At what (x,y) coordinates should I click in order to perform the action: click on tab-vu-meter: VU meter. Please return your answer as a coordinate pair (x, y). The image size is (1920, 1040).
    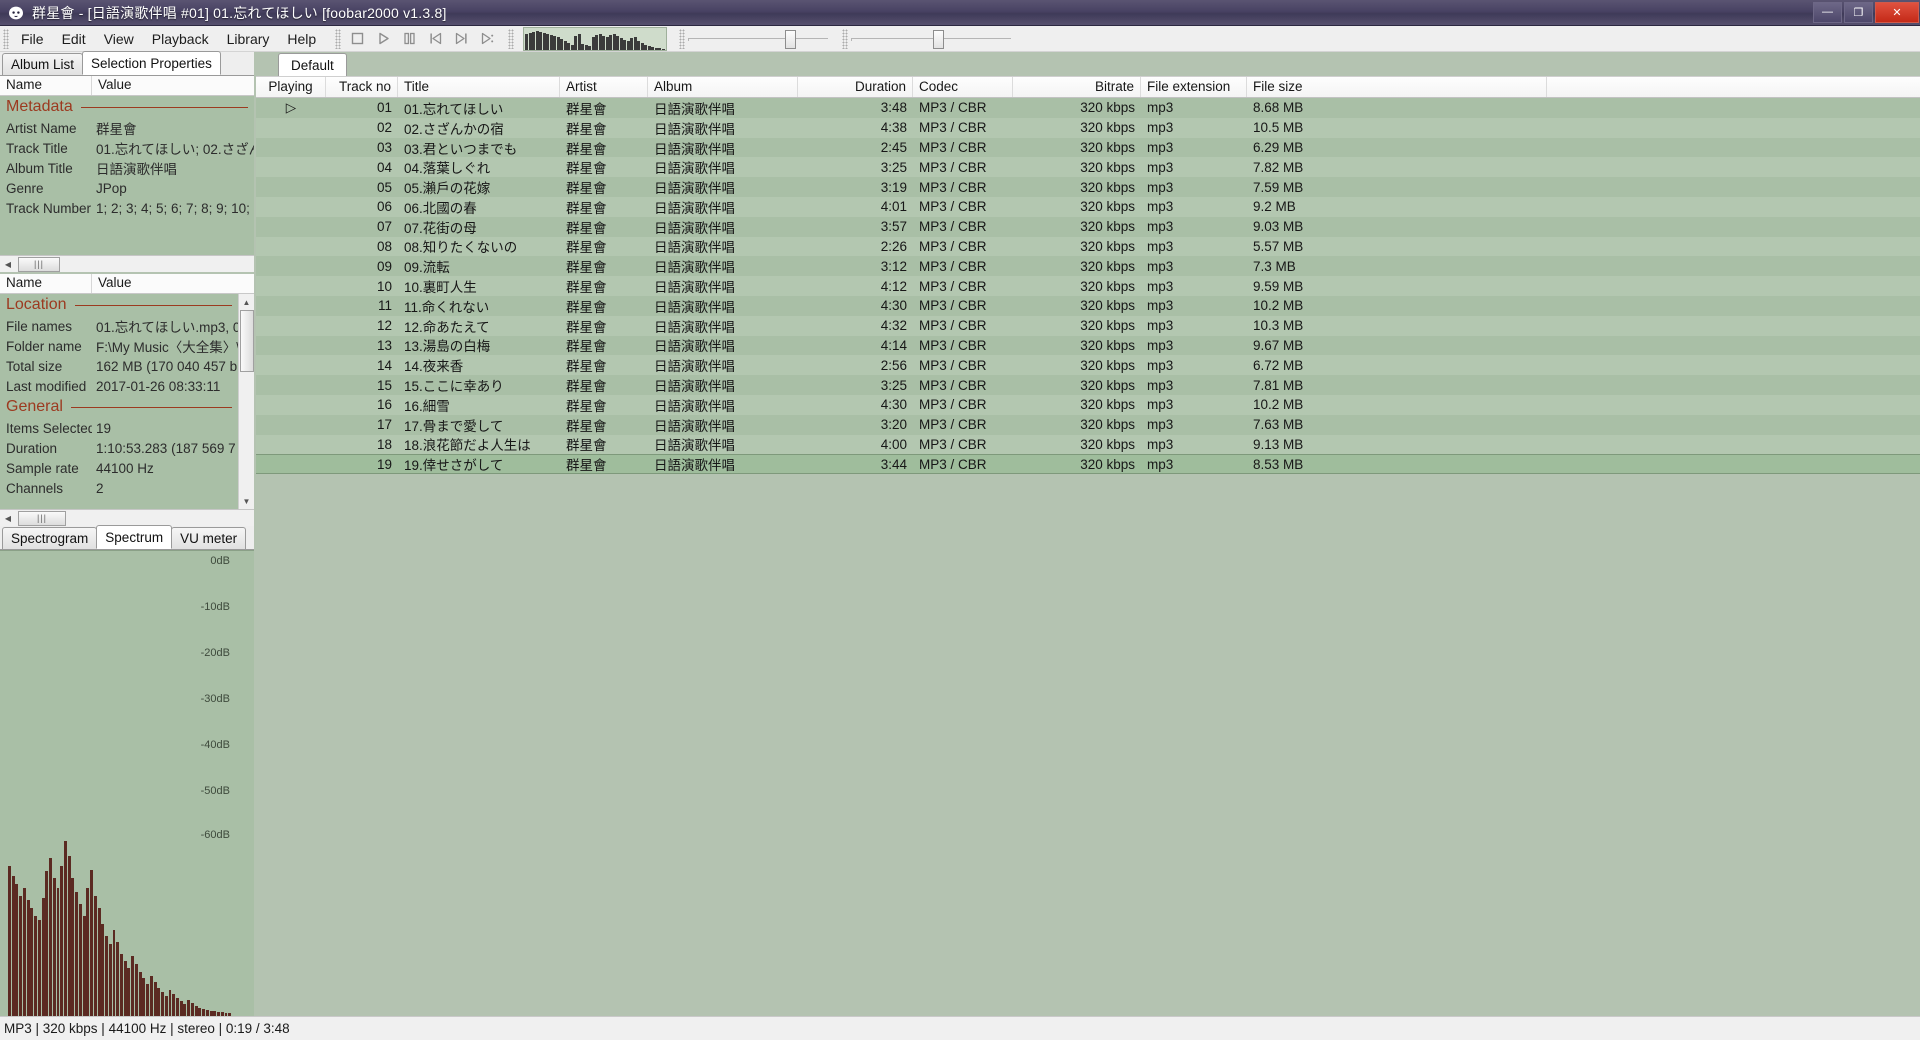
    Looking at the image, I should click on (209, 538).